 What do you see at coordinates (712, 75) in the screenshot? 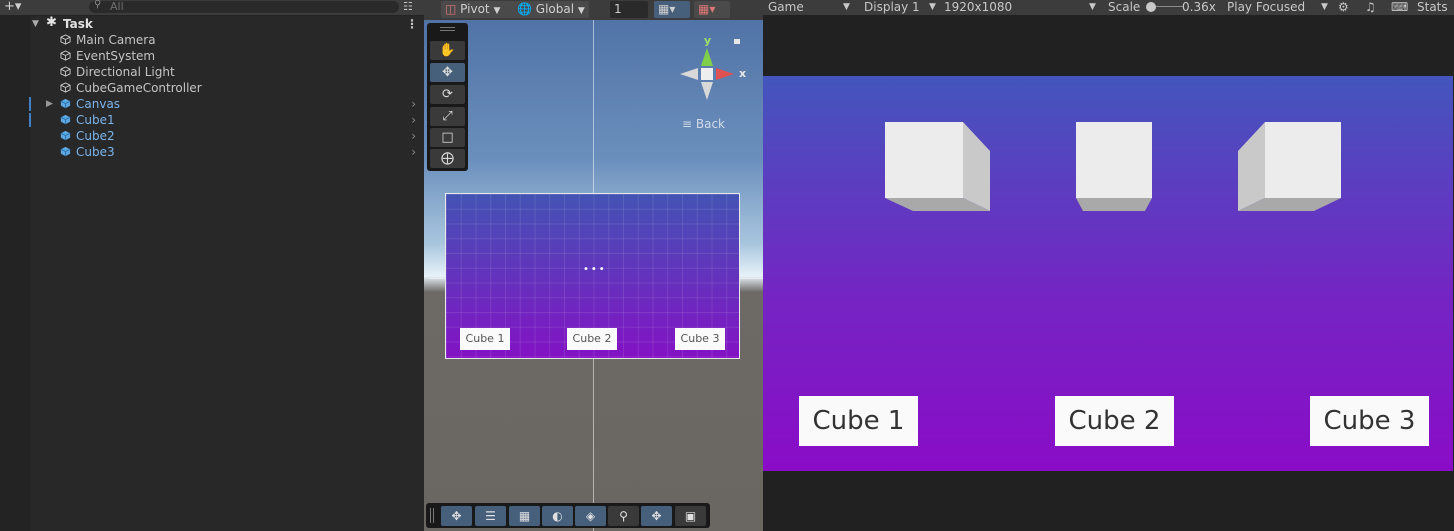
I see `orientation-gizmo: y x` at bounding box center [712, 75].